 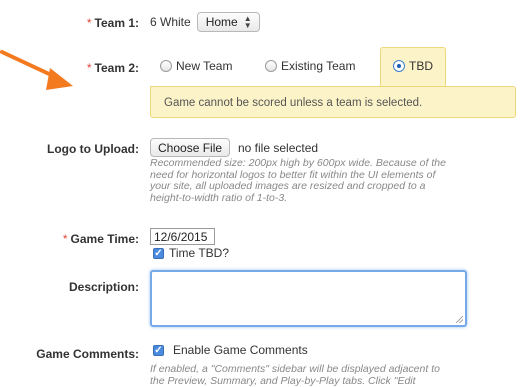 I want to click on resize-grip-icon, so click(x=459, y=319).